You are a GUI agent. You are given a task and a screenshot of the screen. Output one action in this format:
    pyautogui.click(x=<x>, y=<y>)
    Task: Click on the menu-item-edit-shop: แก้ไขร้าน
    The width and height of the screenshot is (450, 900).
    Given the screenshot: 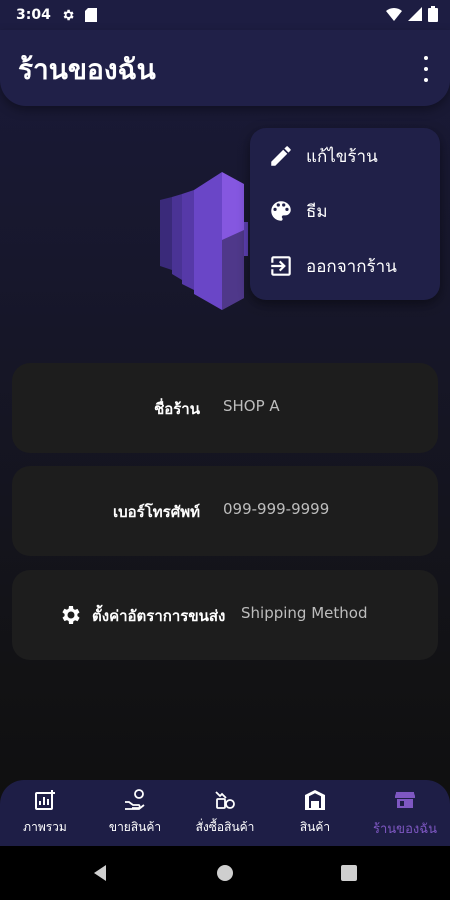 What is the action you would take?
    pyautogui.click(x=345, y=156)
    